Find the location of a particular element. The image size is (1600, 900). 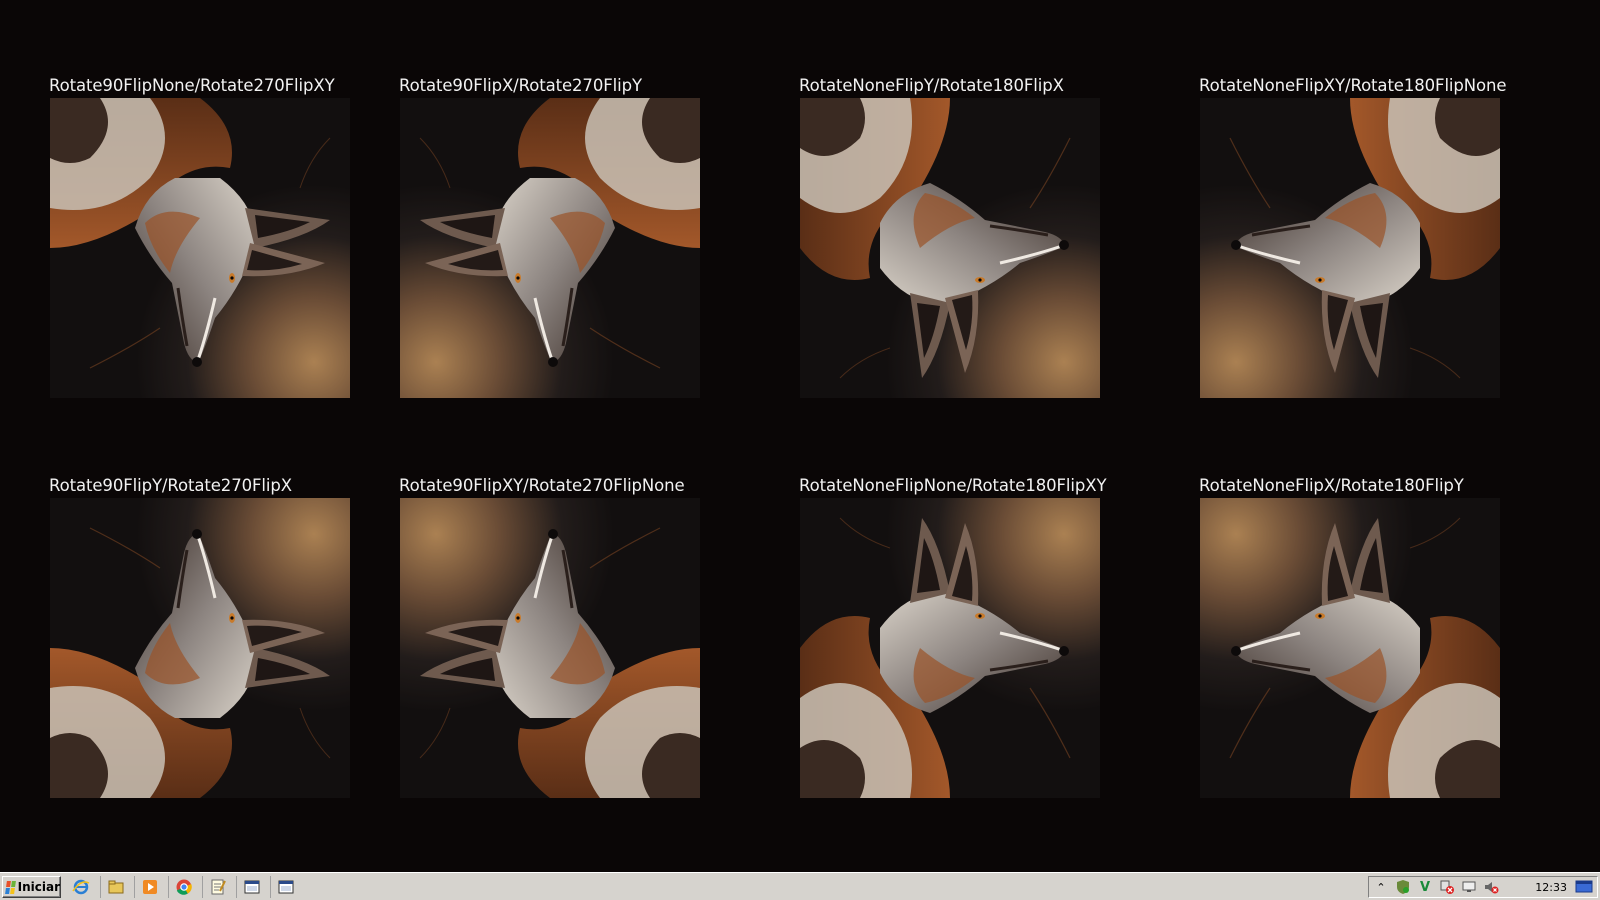

image-cell-4: RotateNoneFlipXY/Rotate180FlipNone is located at coordinates (1359, 241).